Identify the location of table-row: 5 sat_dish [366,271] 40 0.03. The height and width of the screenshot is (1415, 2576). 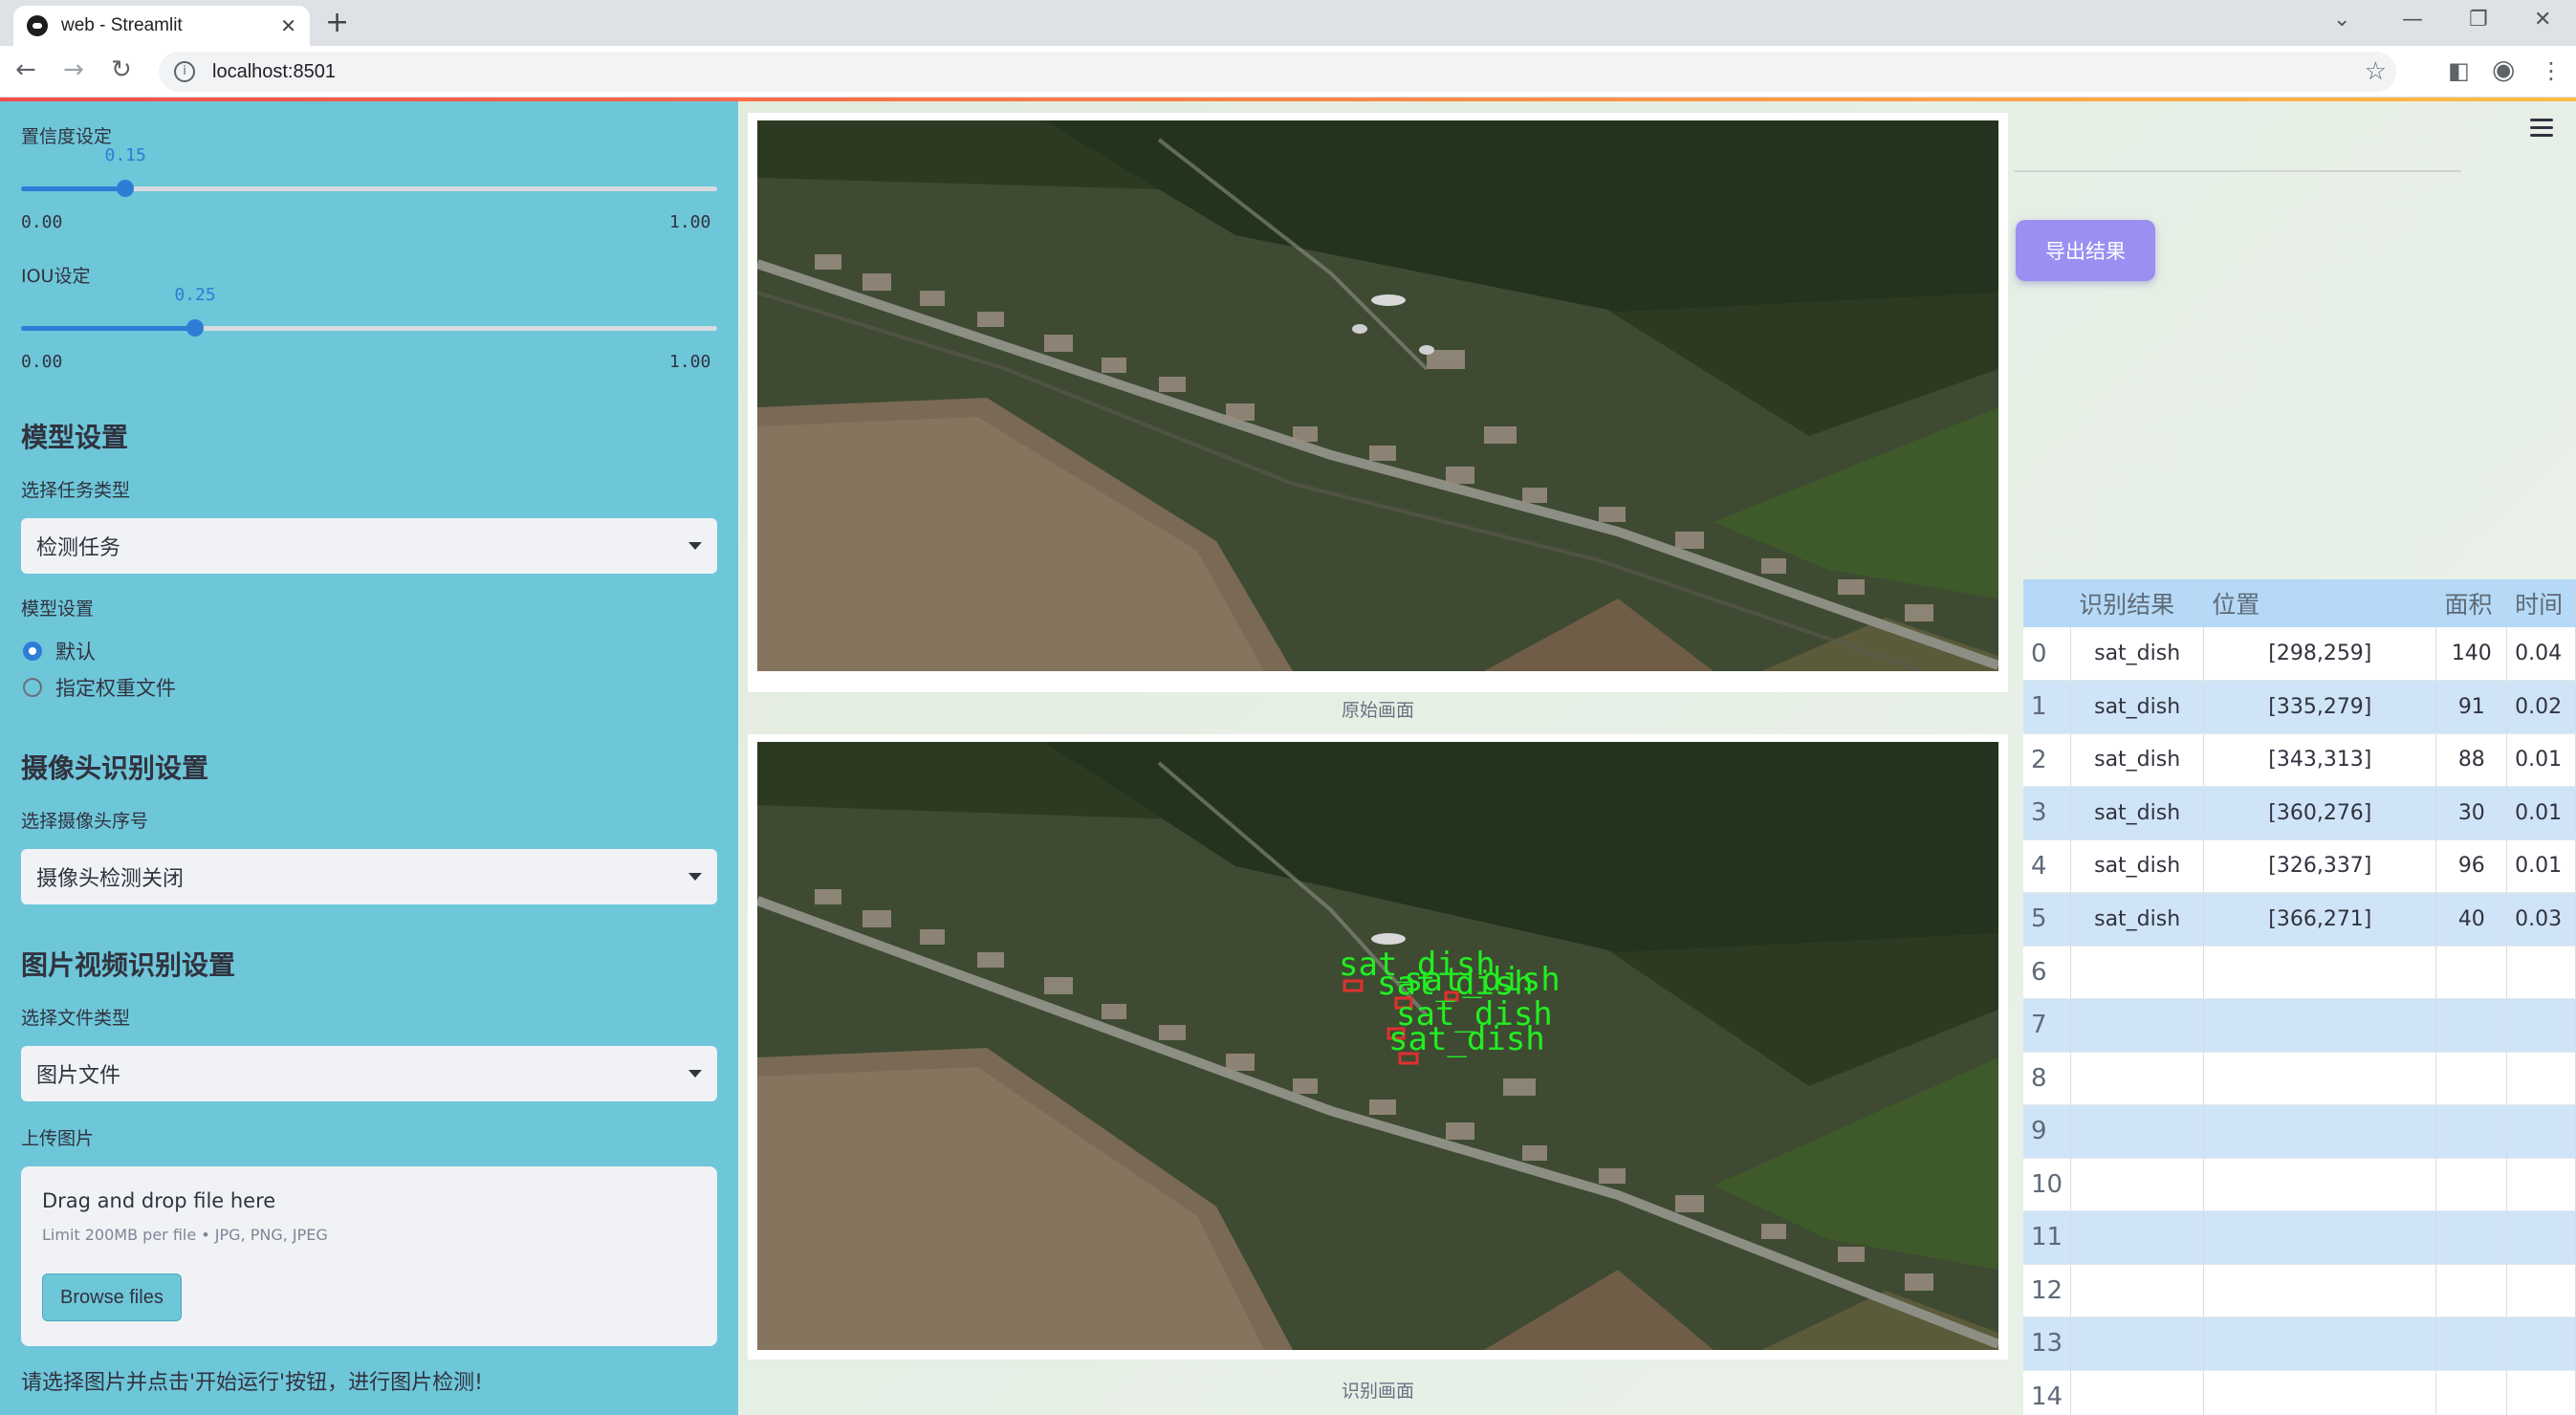
(2299, 919).